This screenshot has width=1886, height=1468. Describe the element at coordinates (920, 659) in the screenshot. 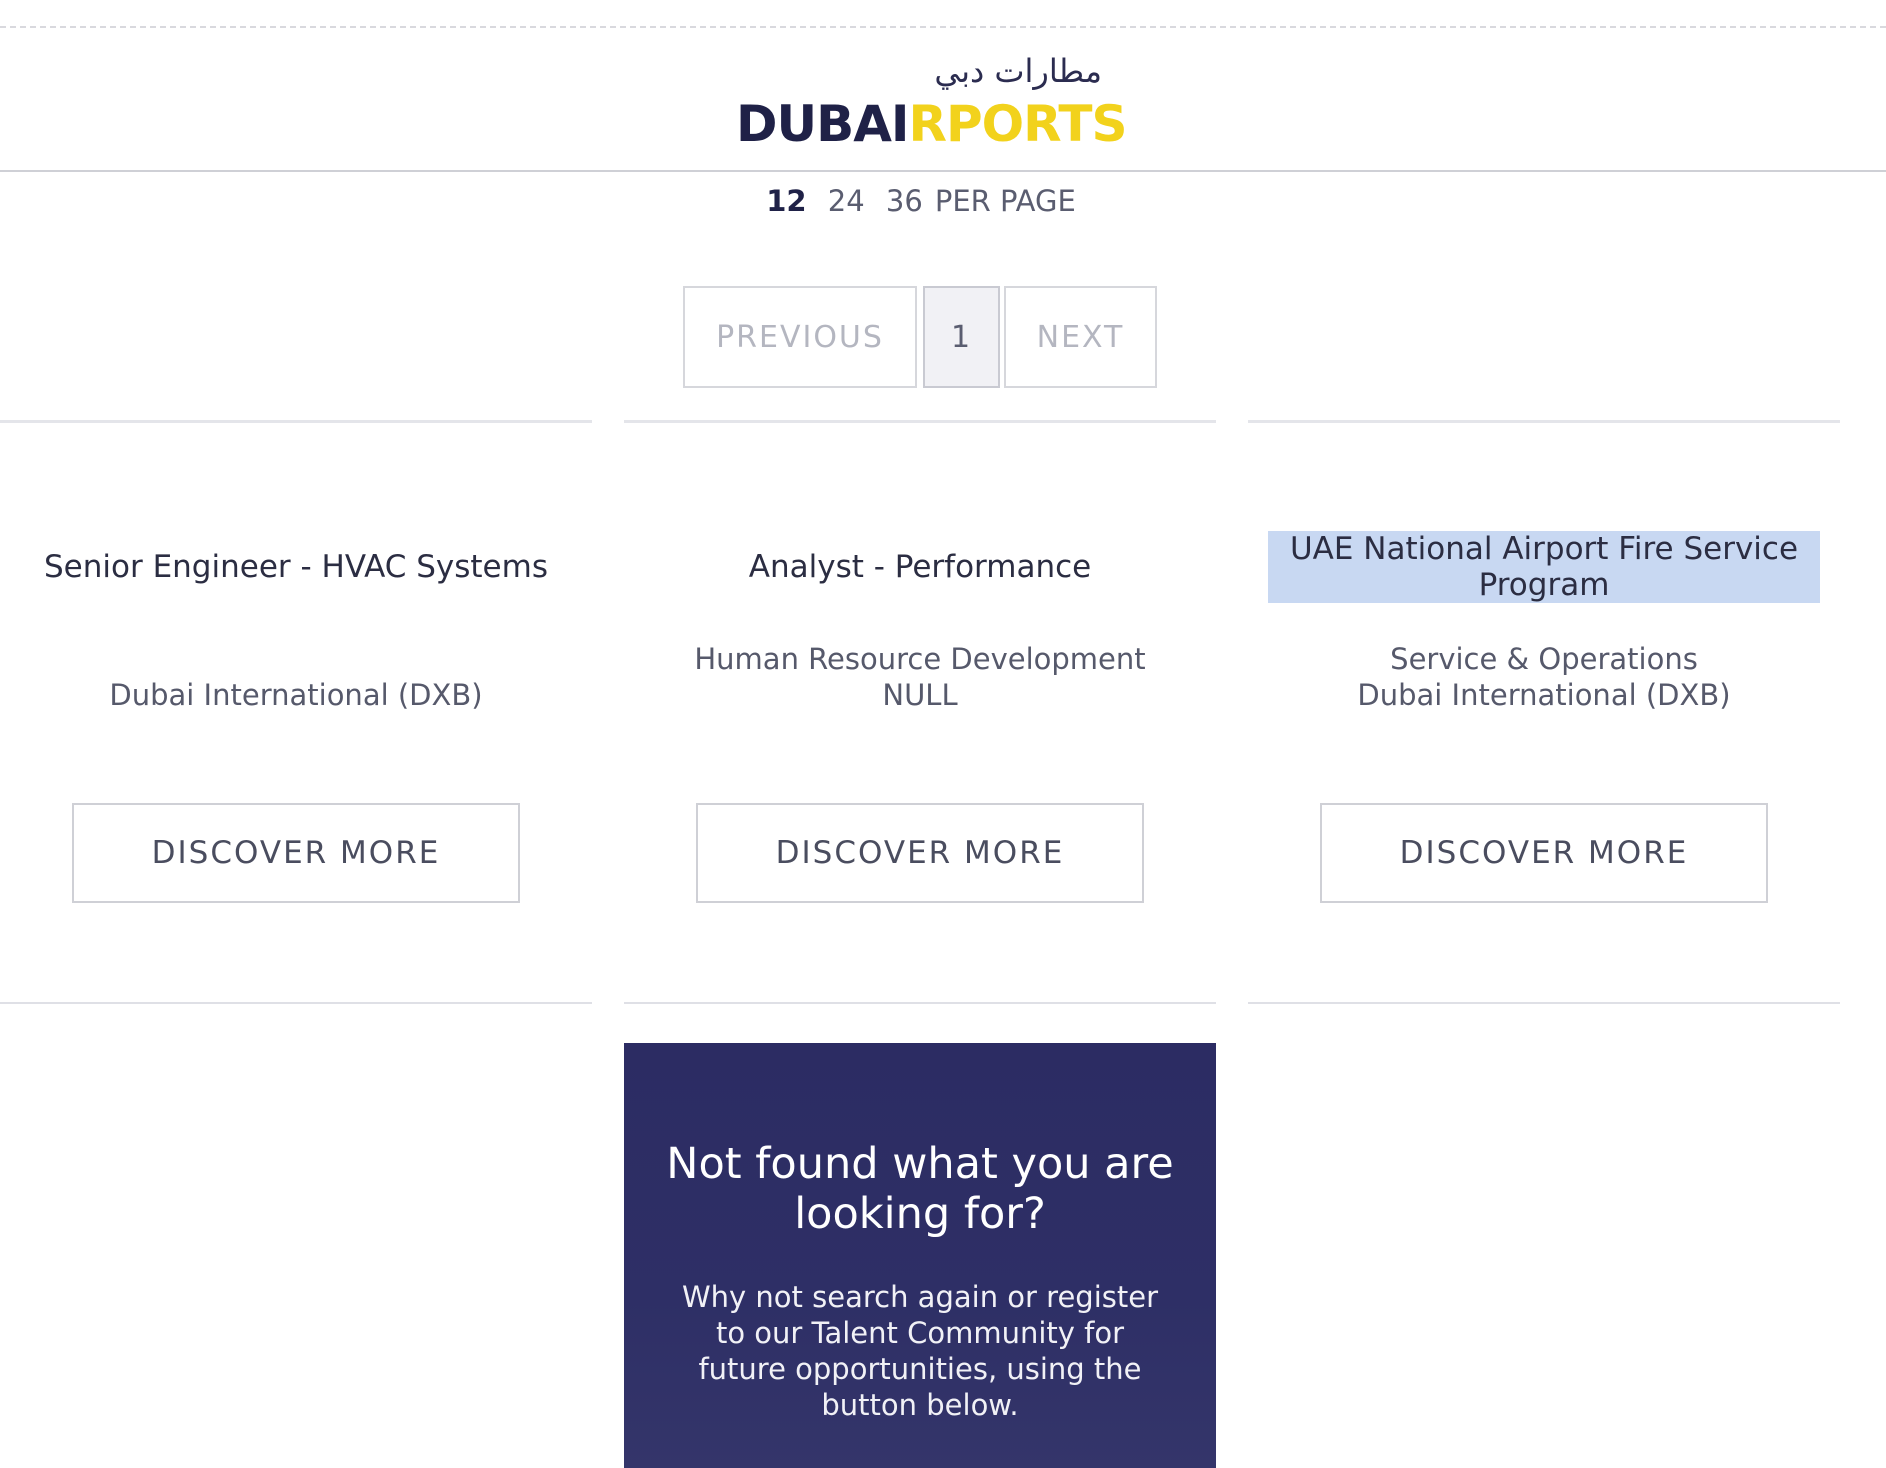

I see `job-department: Human Resource Development` at that location.